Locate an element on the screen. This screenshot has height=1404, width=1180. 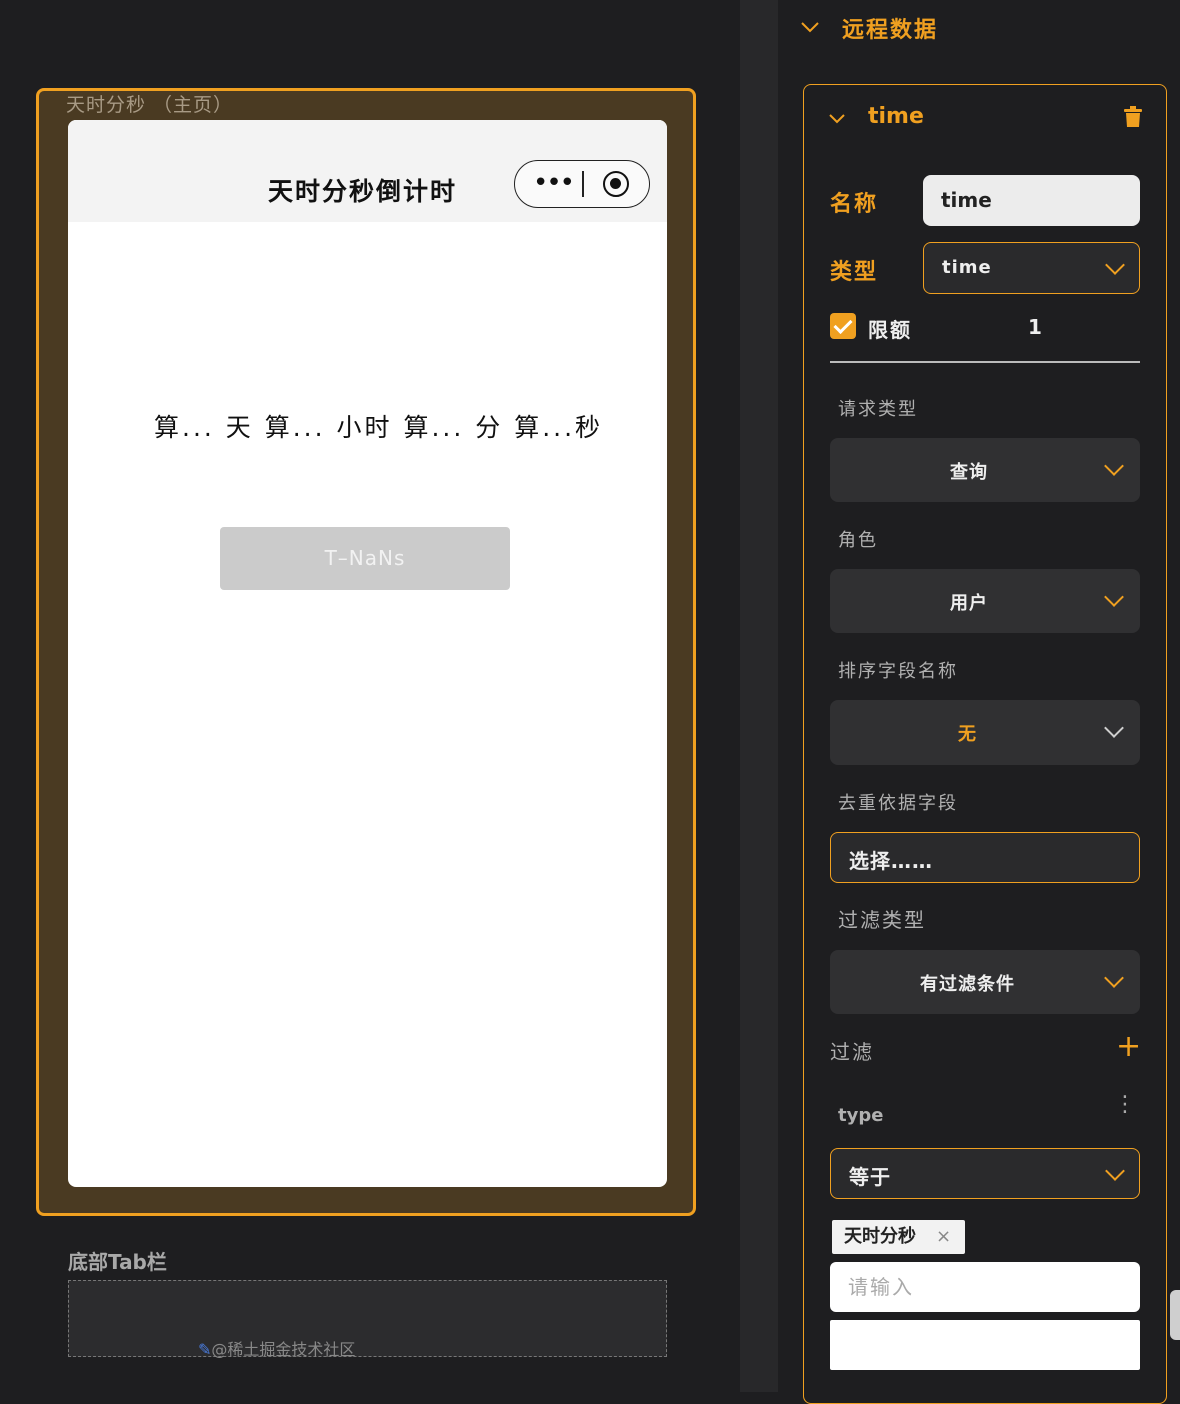
dedupe-label: 去重依据字段 is located at coordinates (898, 803).